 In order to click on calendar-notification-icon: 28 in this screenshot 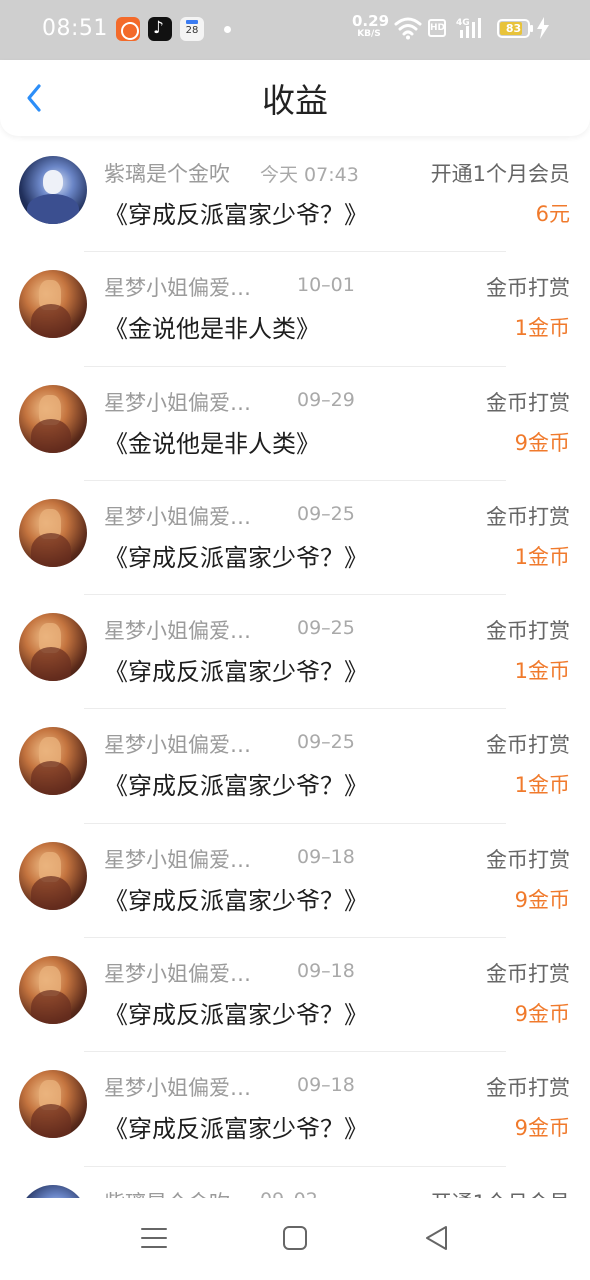, I will do `click(192, 29)`.